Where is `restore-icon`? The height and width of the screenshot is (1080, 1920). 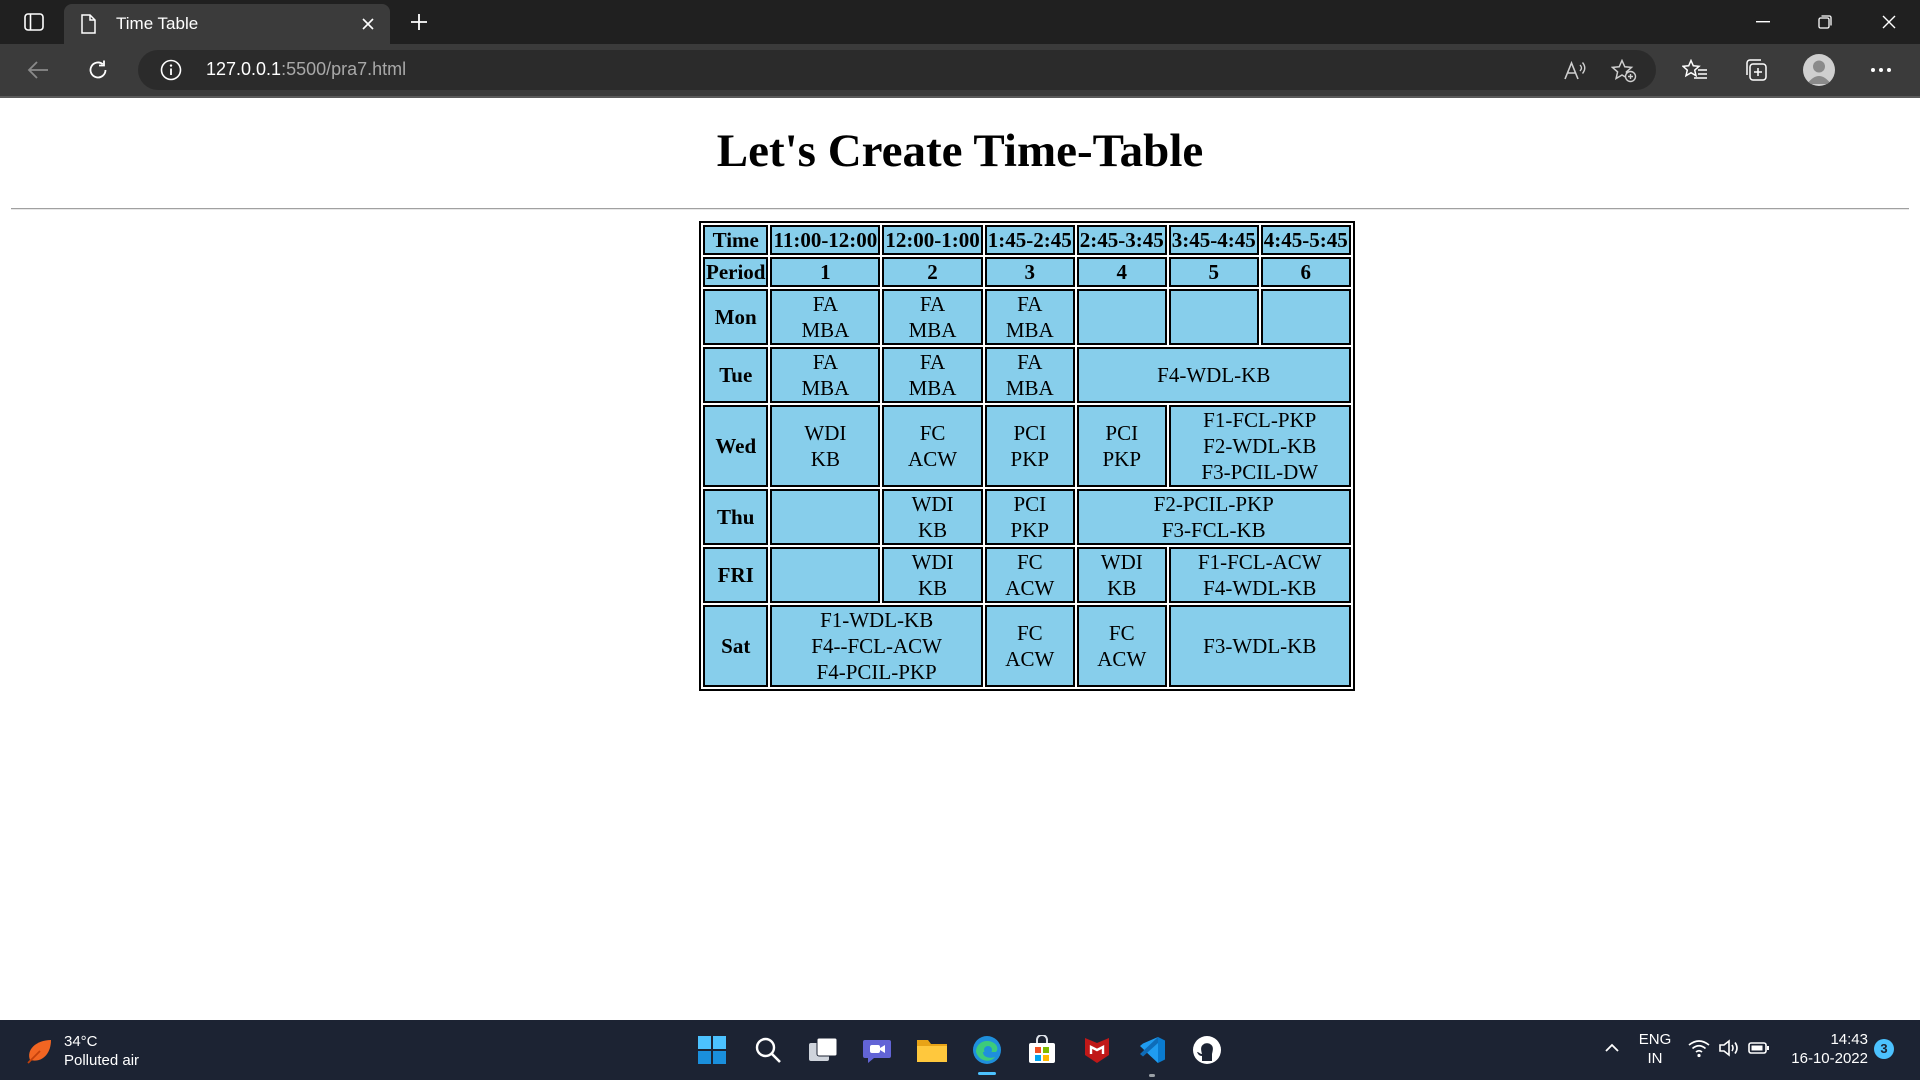
restore-icon is located at coordinates (1825, 22).